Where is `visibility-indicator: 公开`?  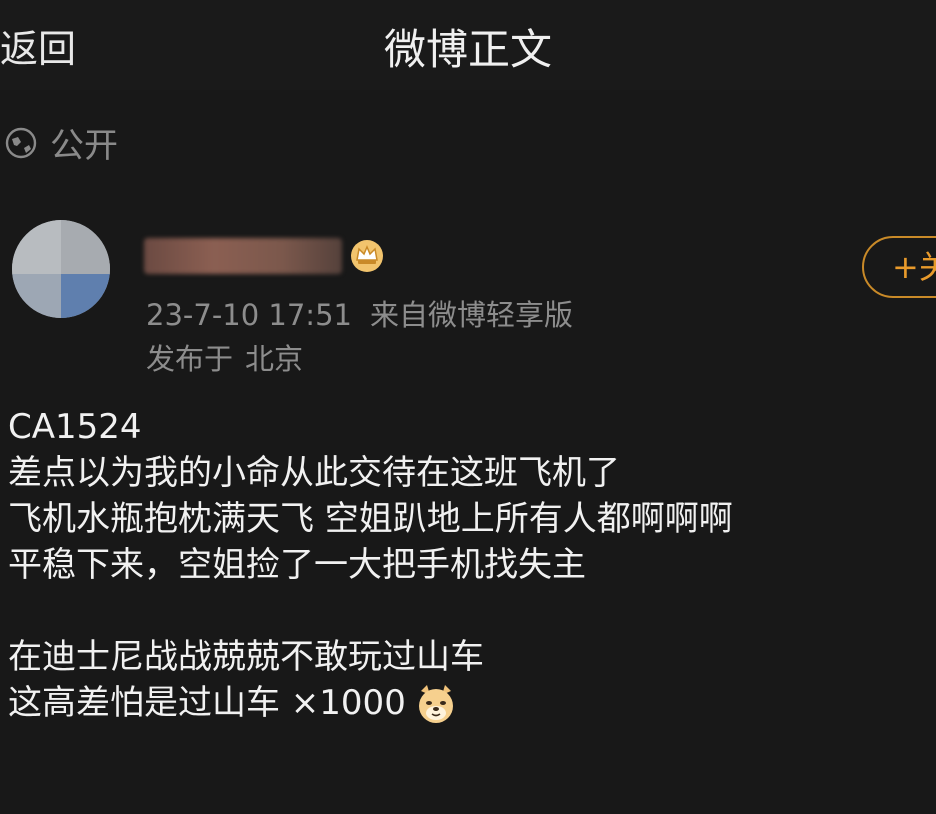
visibility-indicator: 公开 is located at coordinates (61, 142).